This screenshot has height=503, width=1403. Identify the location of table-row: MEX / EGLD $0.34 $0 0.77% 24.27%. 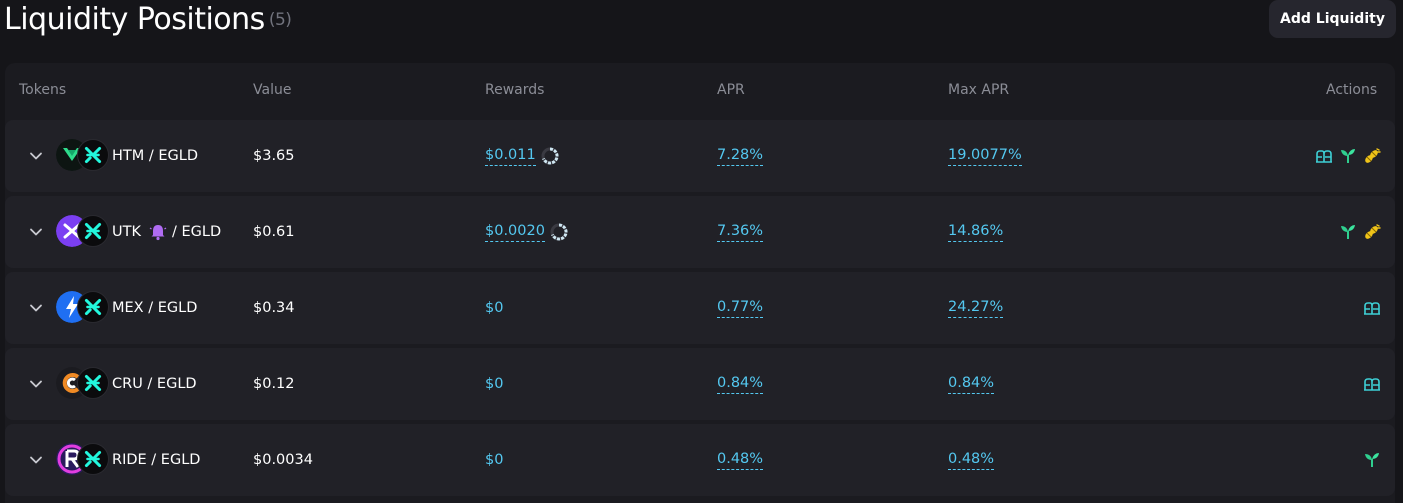
(700, 308).